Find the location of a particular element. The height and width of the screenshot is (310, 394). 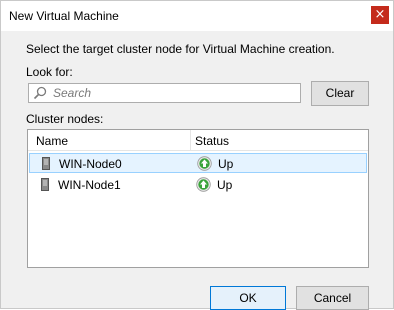

search-icon is located at coordinates (40, 93).